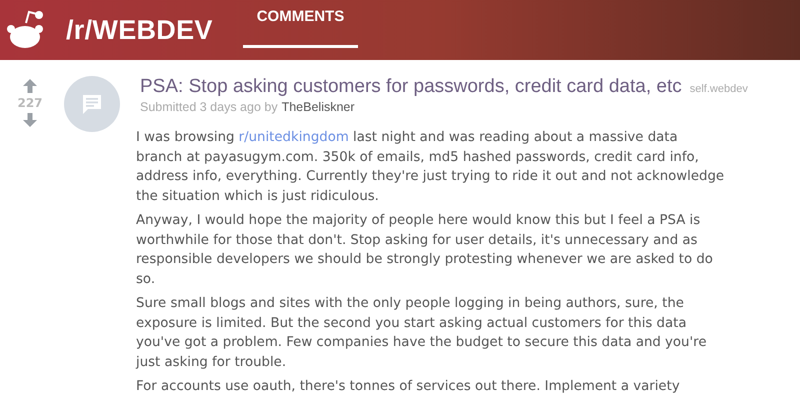 The width and height of the screenshot is (800, 400). I want to click on speech-bubble-icon, so click(92, 104).